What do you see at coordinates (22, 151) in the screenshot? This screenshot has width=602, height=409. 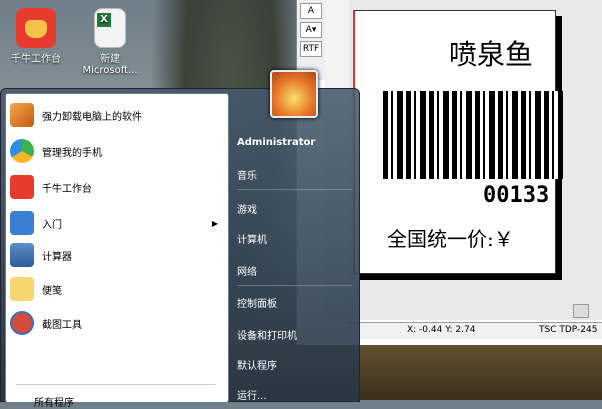 I see `phone-manager-icon` at bounding box center [22, 151].